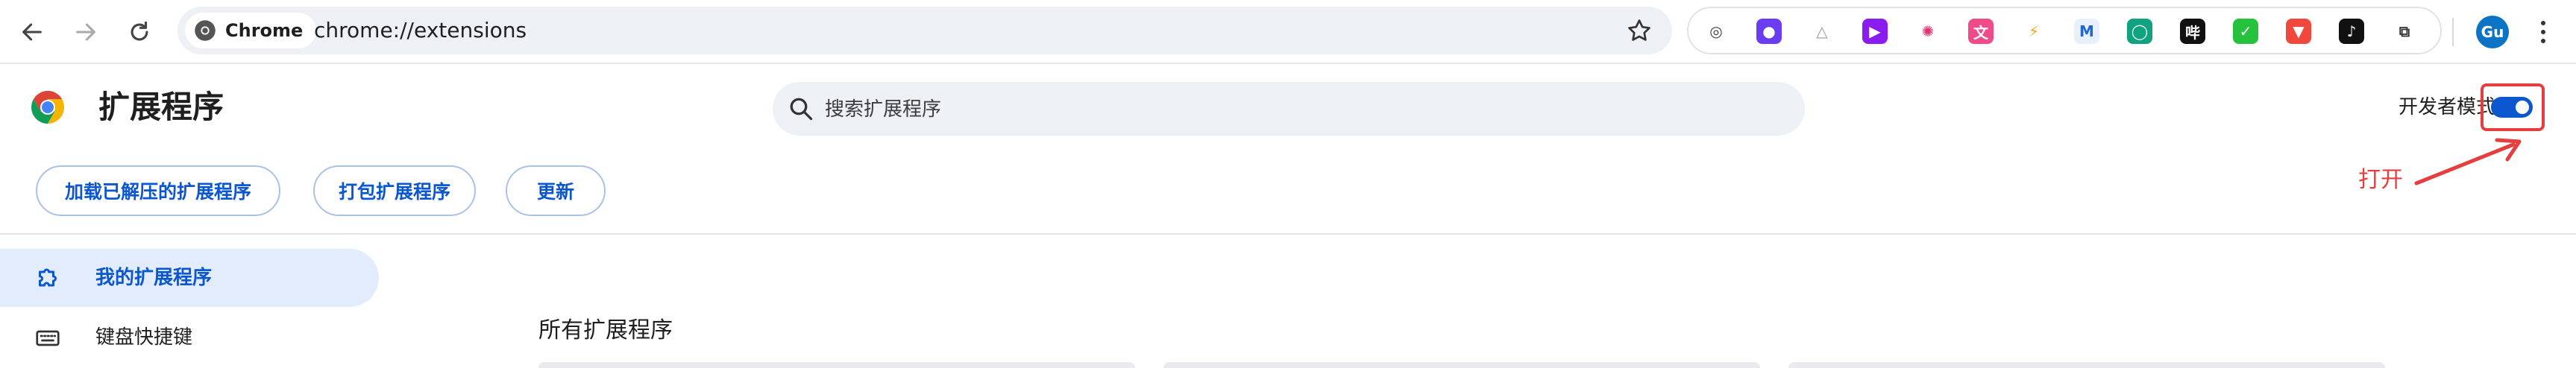 This screenshot has height=368, width=2576. Describe the element at coordinates (2352, 32) in the screenshot. I see `tiktok-icon: ♪` at that location.